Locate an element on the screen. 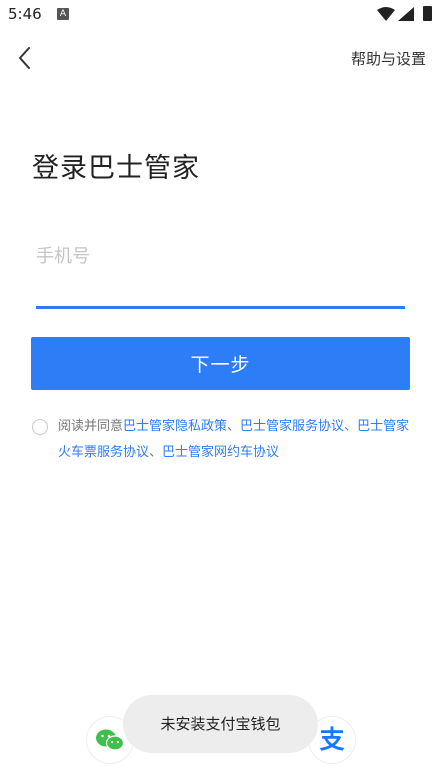 The image size is (441, 784). status-bar: 5:46 A is located at coordinates (220, 15).